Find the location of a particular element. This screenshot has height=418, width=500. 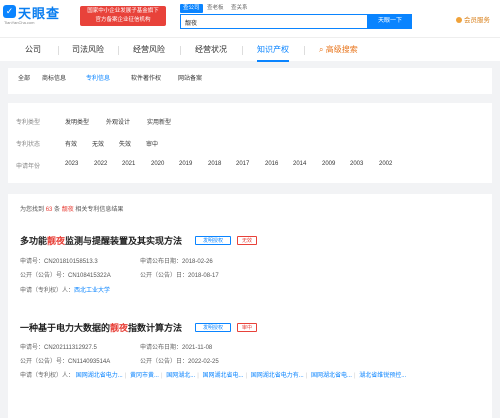

subtab-website-filing: 网站备案 is located at coordinates (190, 79).